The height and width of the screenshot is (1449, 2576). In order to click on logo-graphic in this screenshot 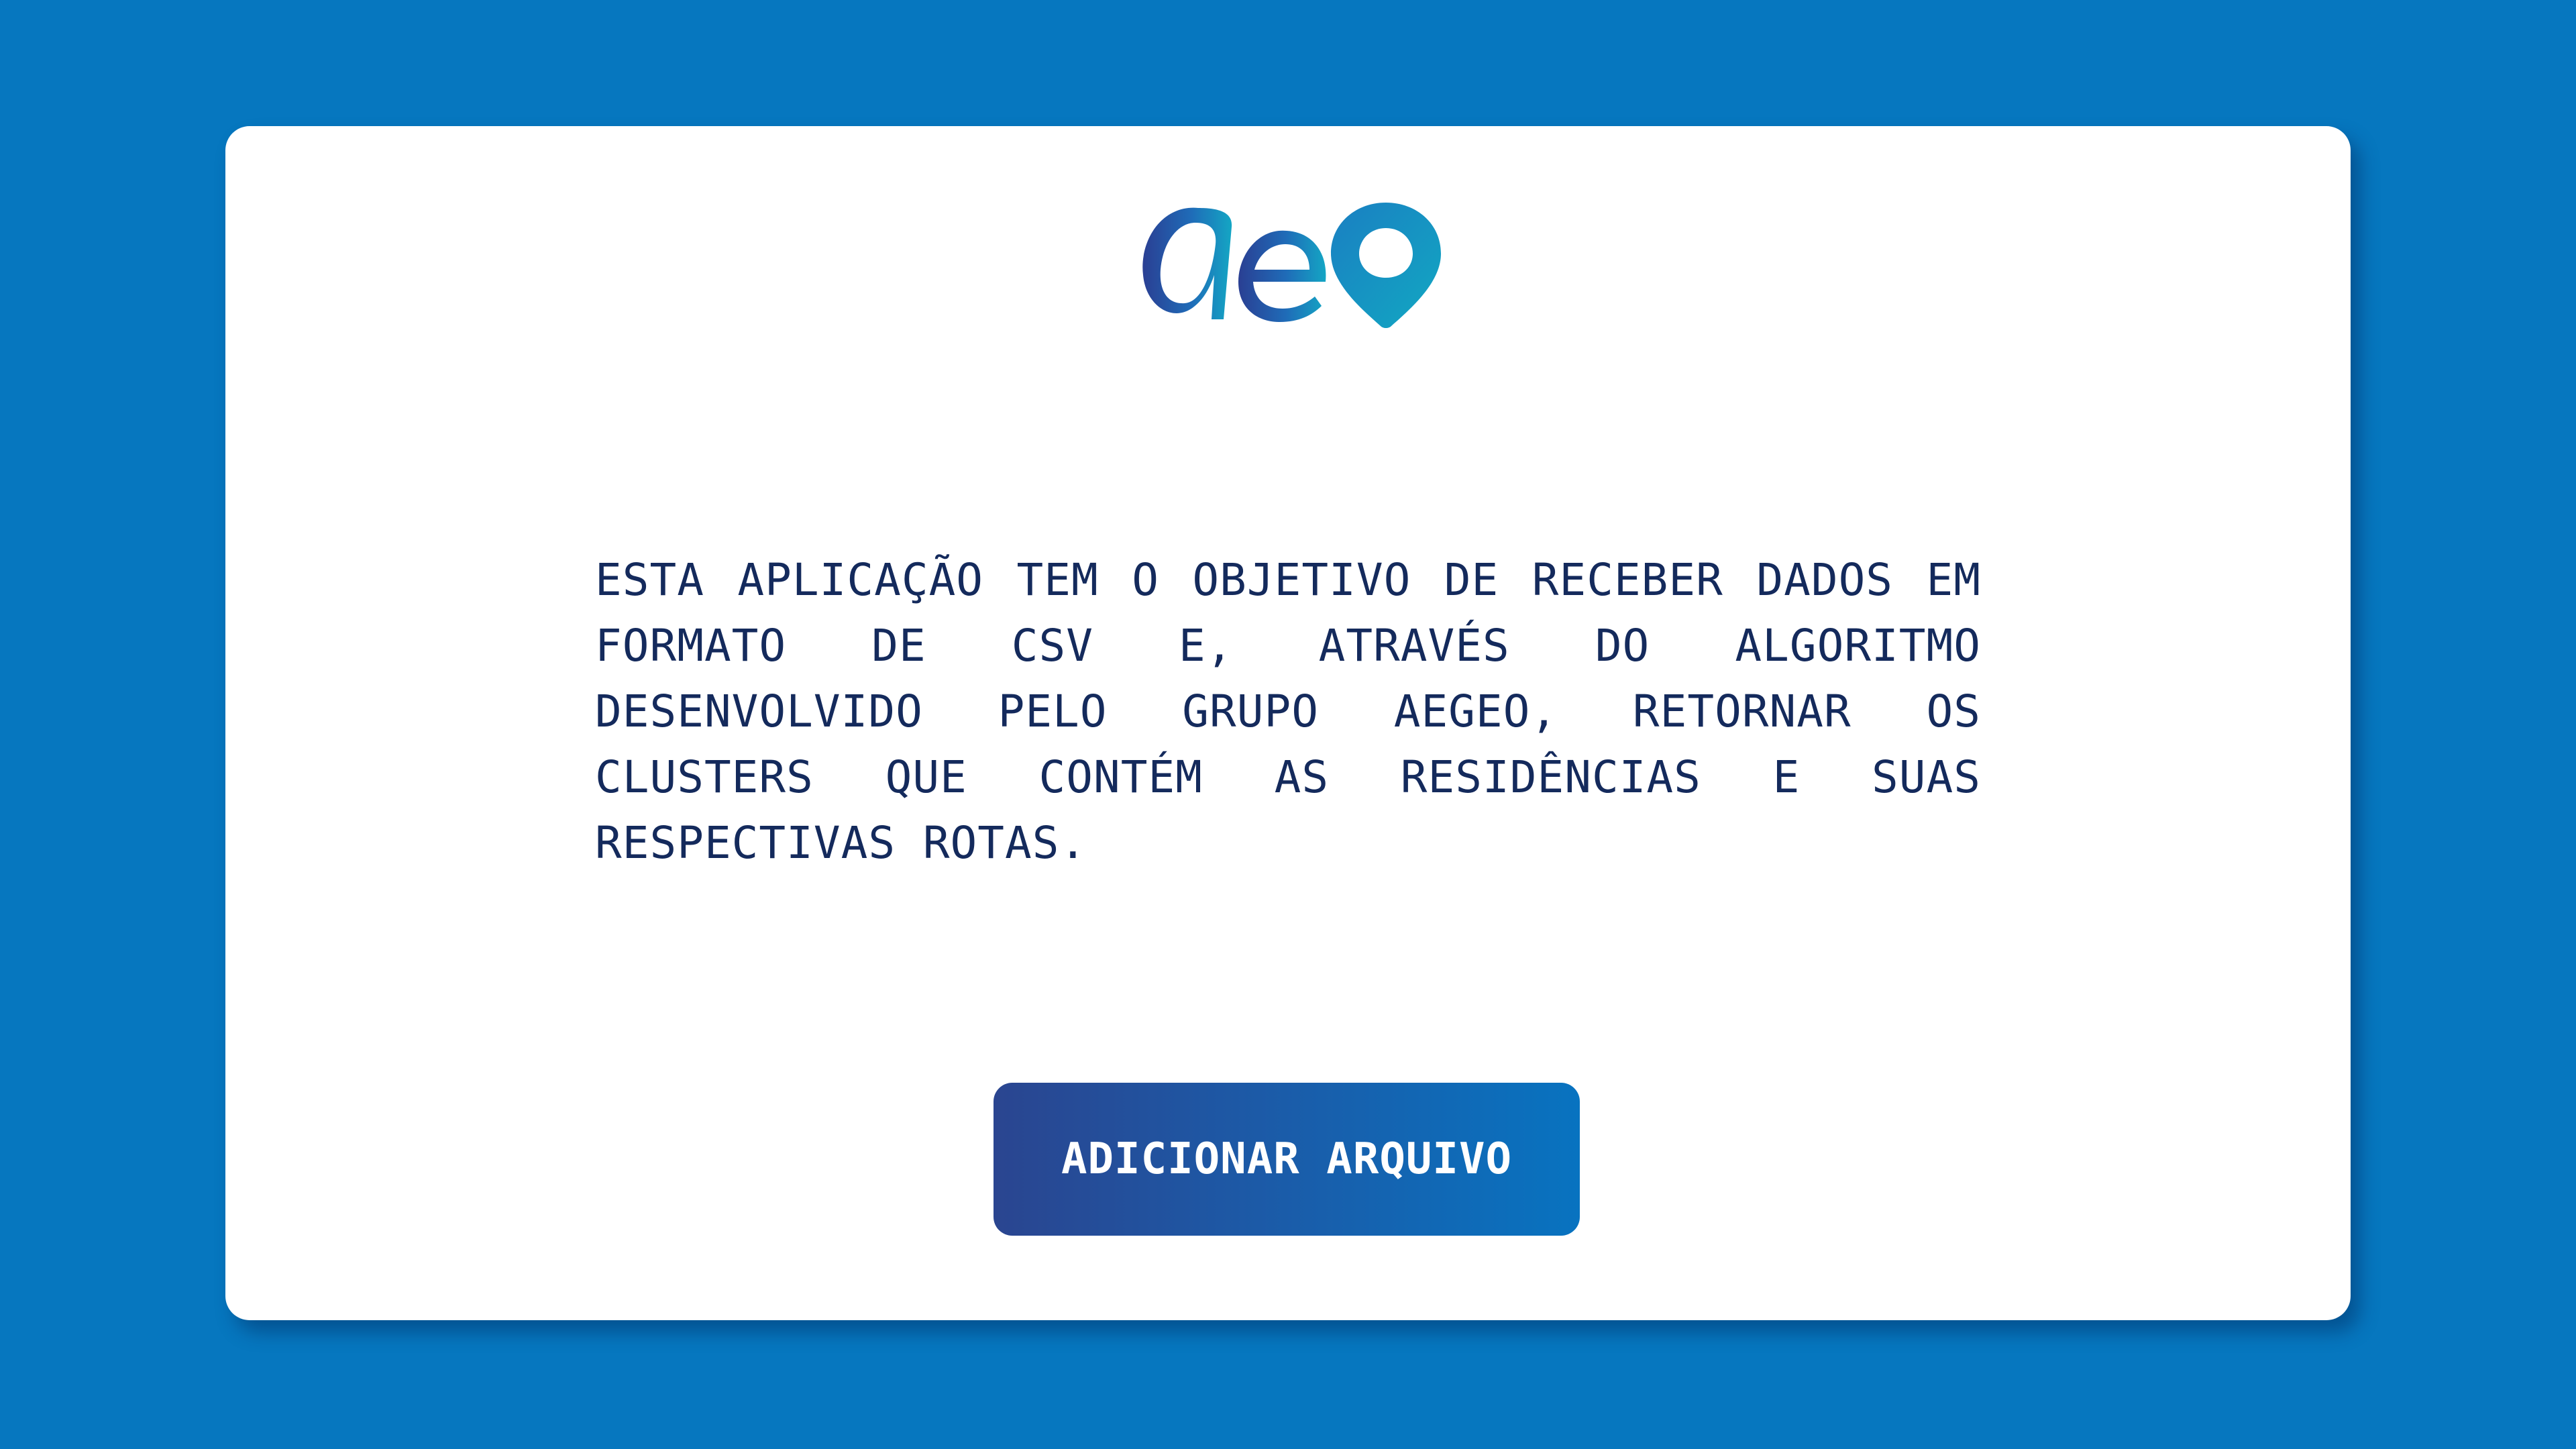, I will do `click(1291, 265)`.